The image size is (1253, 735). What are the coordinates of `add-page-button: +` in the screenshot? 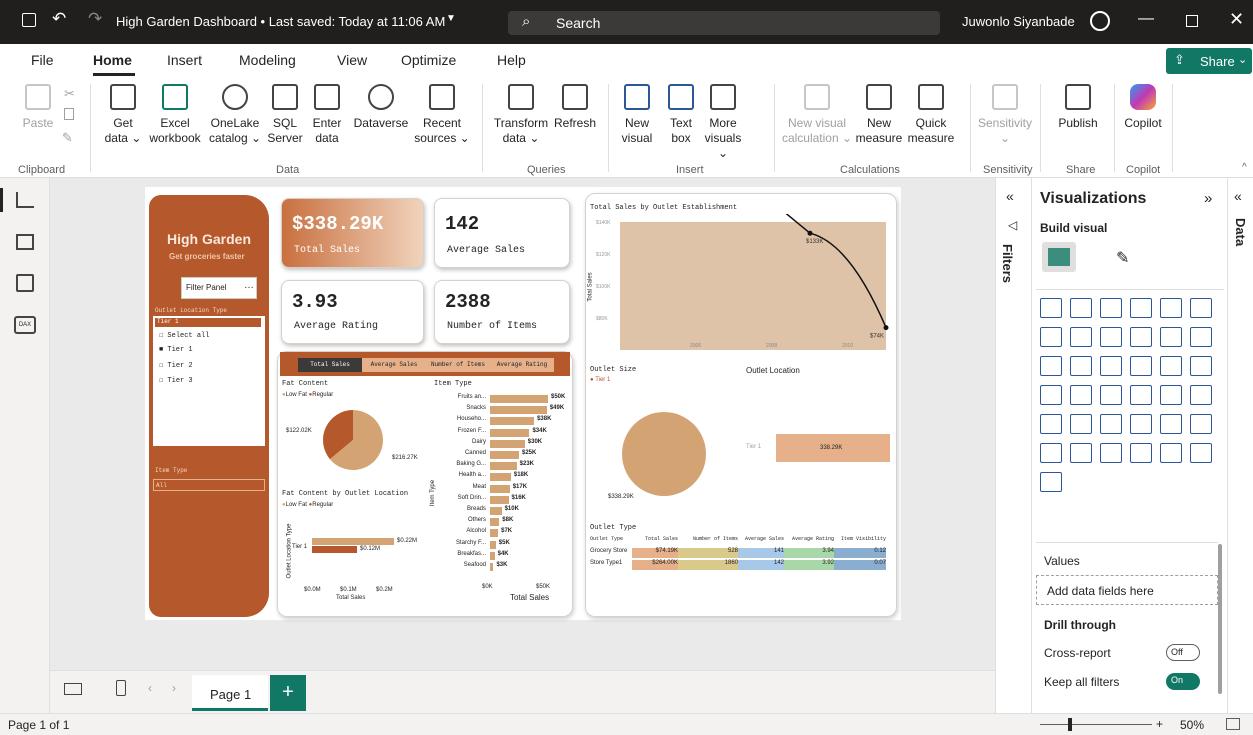 It's located at (288, 693).